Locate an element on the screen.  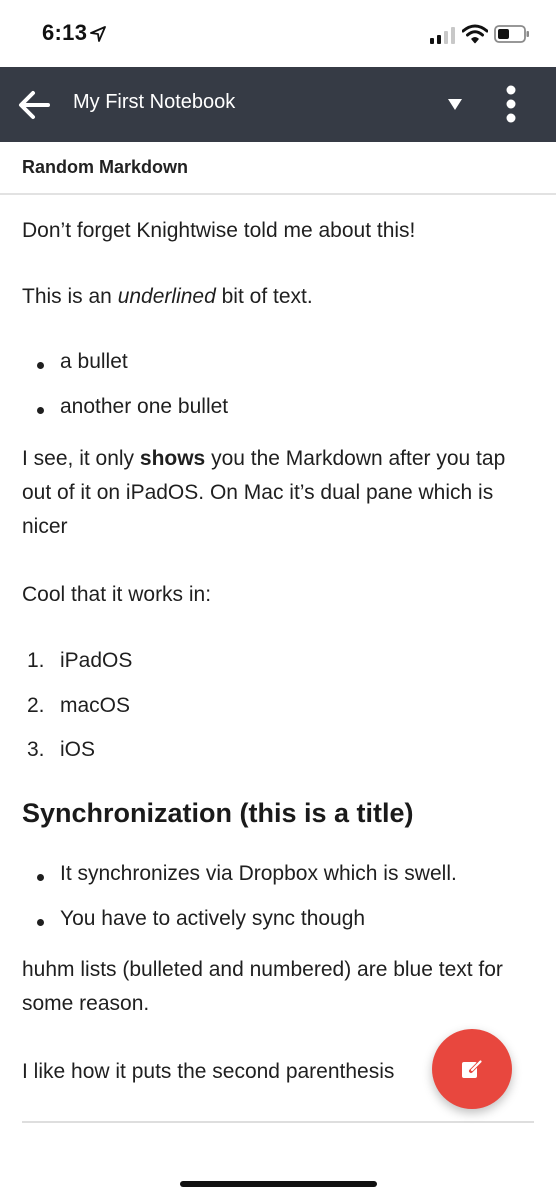
list-number: 3. is located at coordinates (36, 749).